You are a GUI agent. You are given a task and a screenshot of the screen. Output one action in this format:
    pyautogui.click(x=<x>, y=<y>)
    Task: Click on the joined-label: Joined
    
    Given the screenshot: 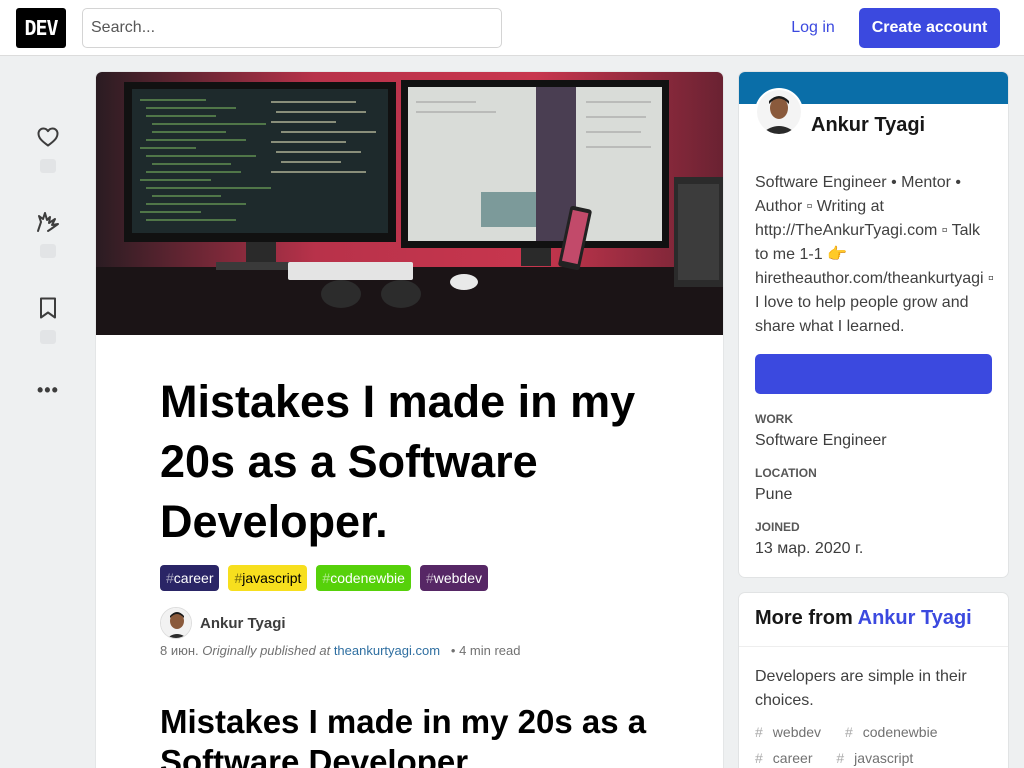 What is the action you would take?
    pyautogui.click(x=777, y=527)
    